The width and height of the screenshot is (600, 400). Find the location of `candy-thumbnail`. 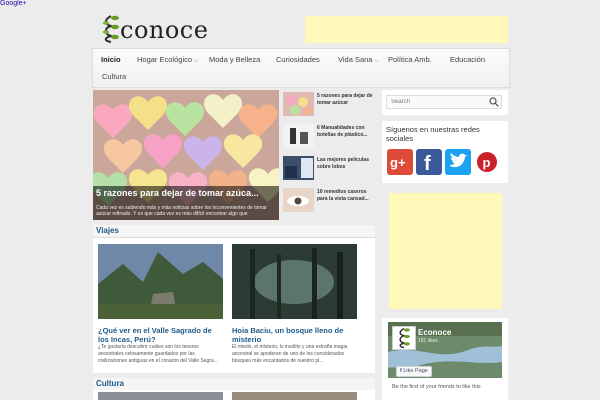

candy-thumbnail is located at coordinates (298, 104).